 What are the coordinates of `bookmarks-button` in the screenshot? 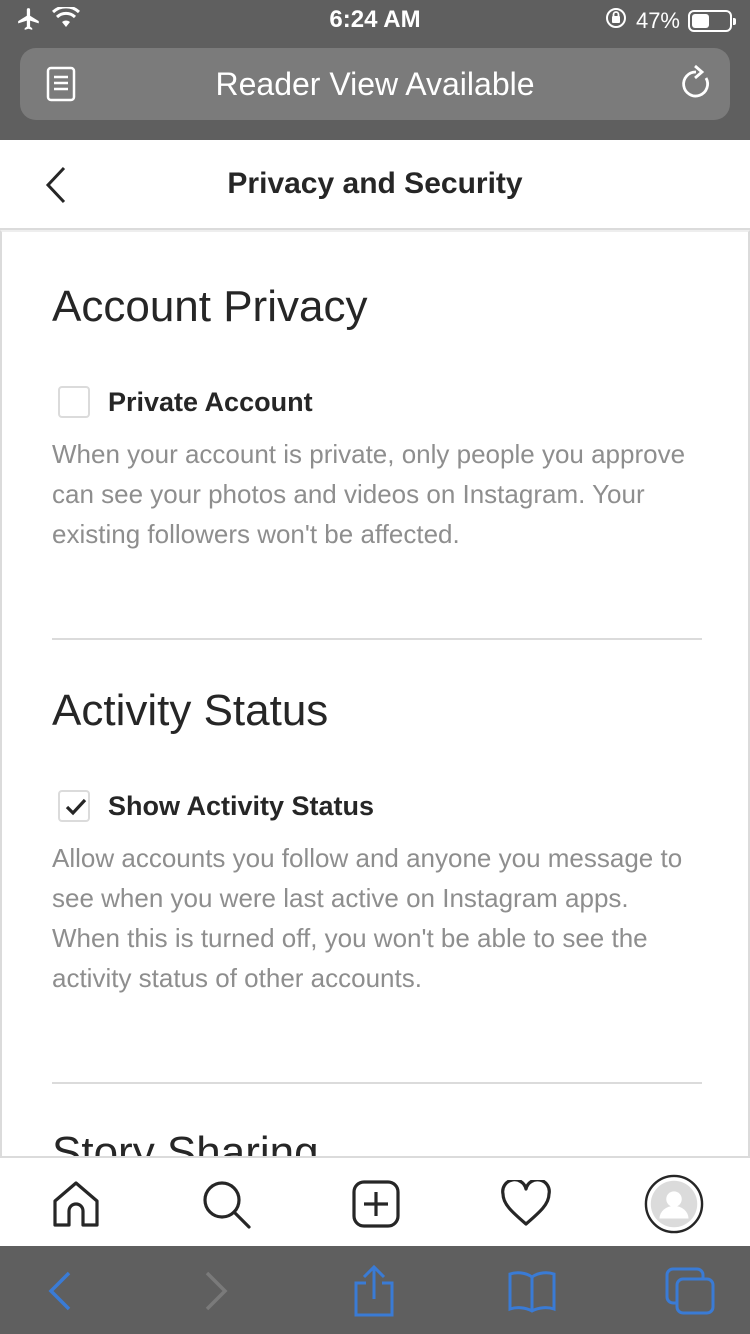 It's located at (532, 1291).